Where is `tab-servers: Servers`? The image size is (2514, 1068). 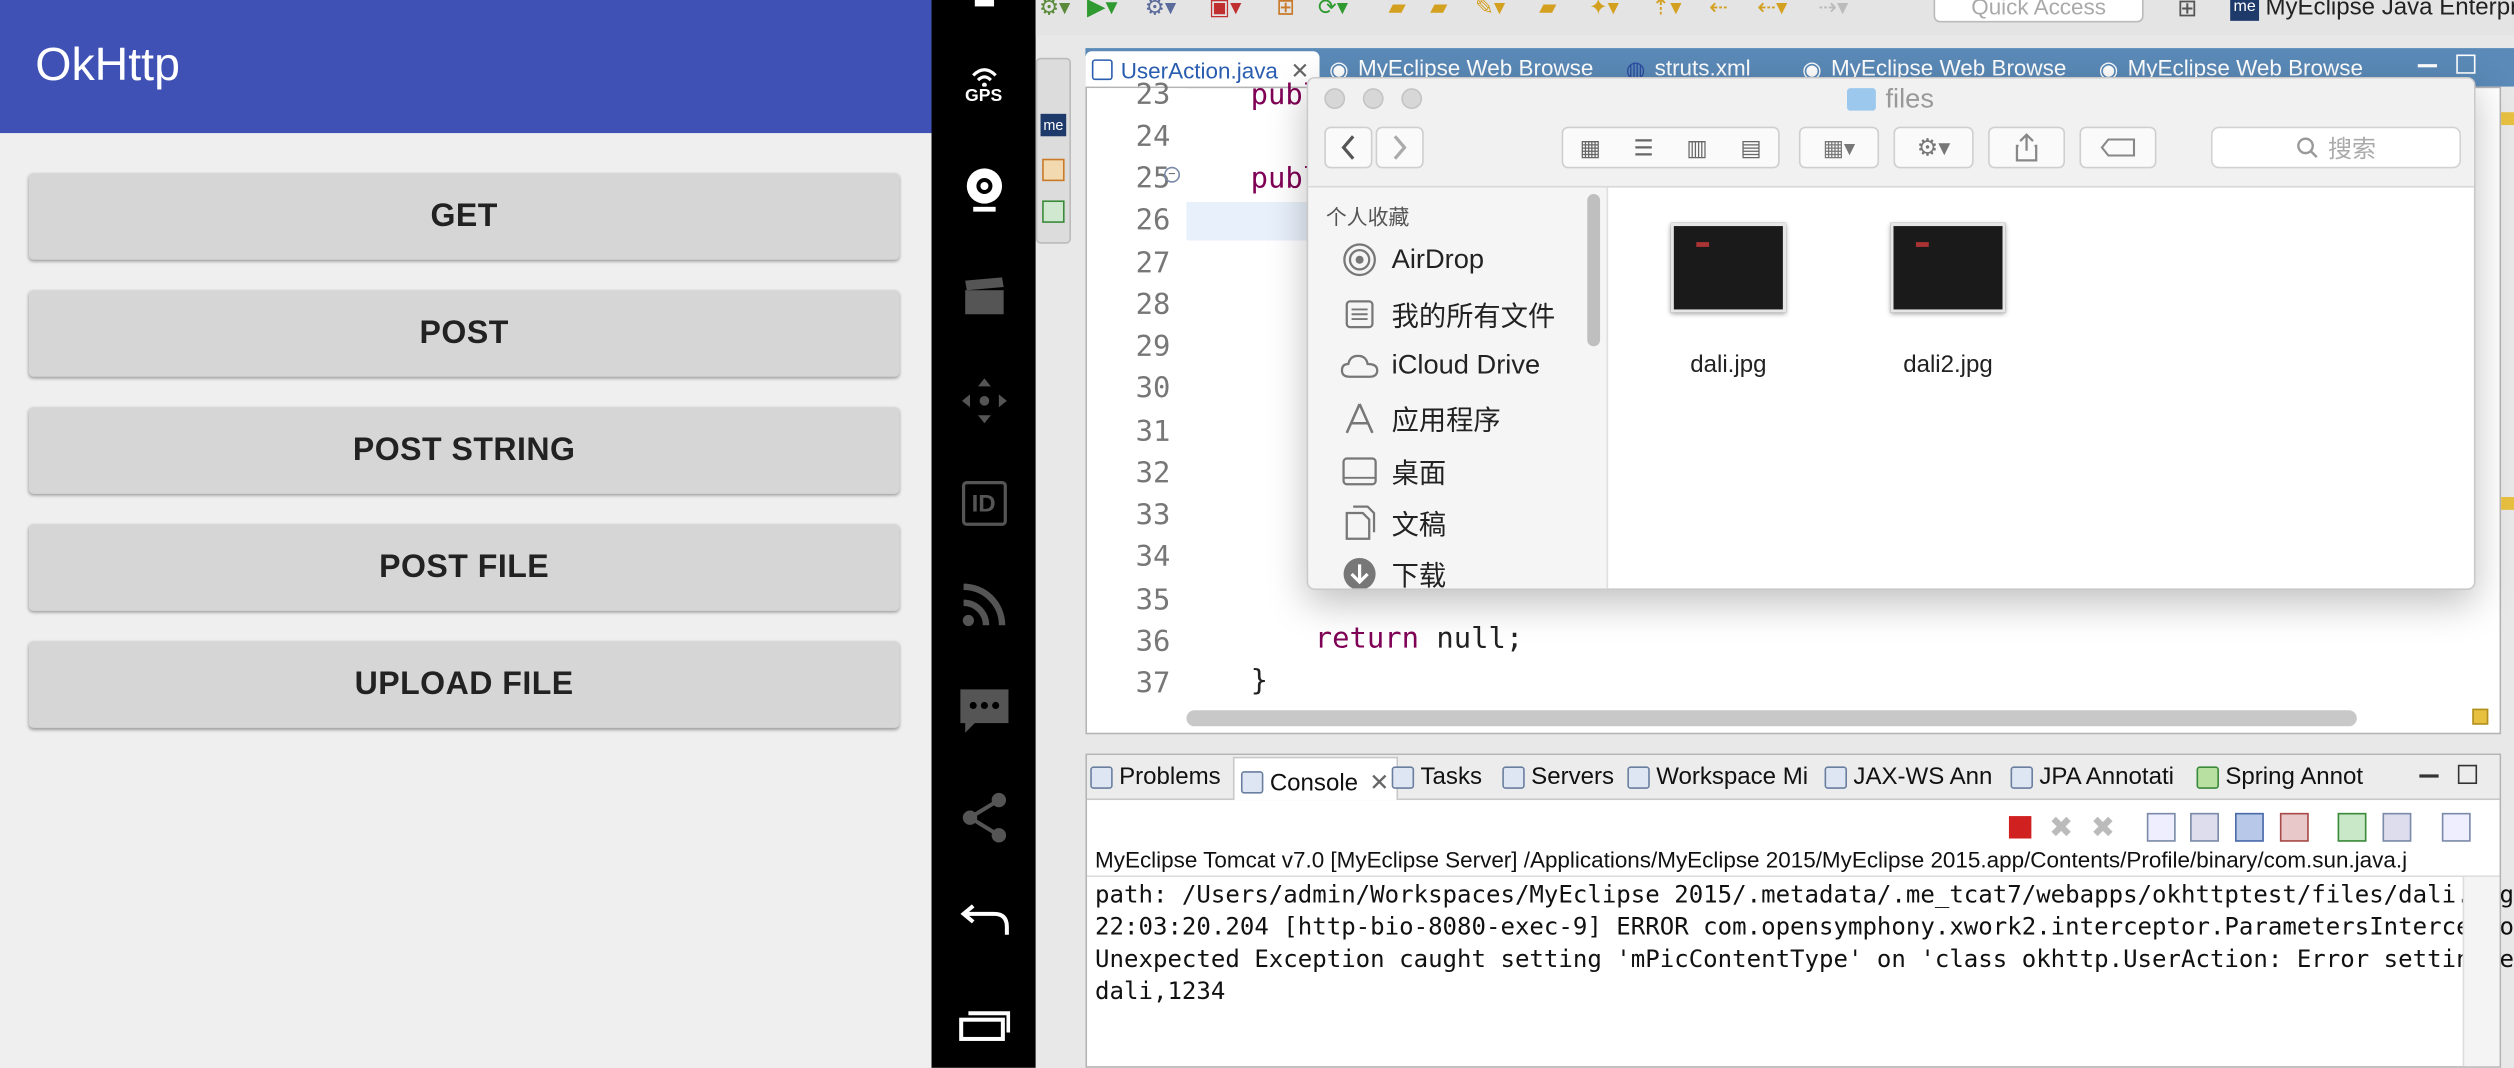
tab-servers: Servers is located at coordinates (1558, 776).